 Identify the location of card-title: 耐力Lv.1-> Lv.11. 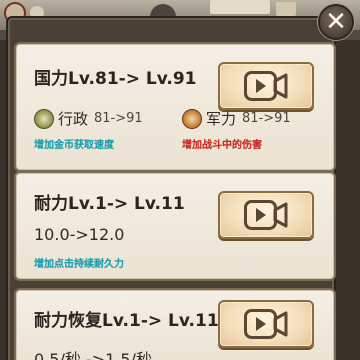
(109, 204).